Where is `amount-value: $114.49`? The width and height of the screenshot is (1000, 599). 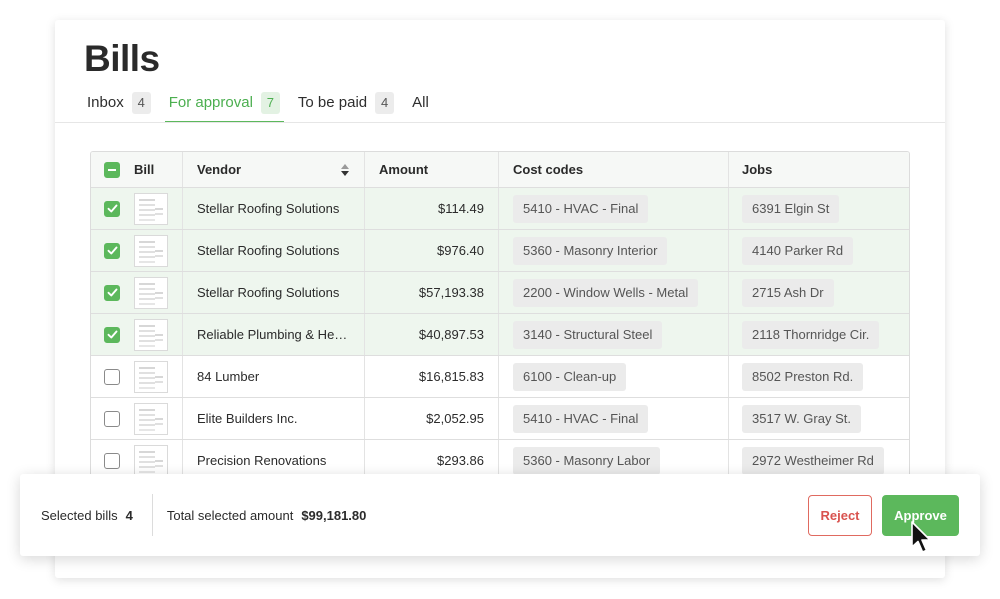
amount-value: $114.49 is located at coordinates (460, 208).